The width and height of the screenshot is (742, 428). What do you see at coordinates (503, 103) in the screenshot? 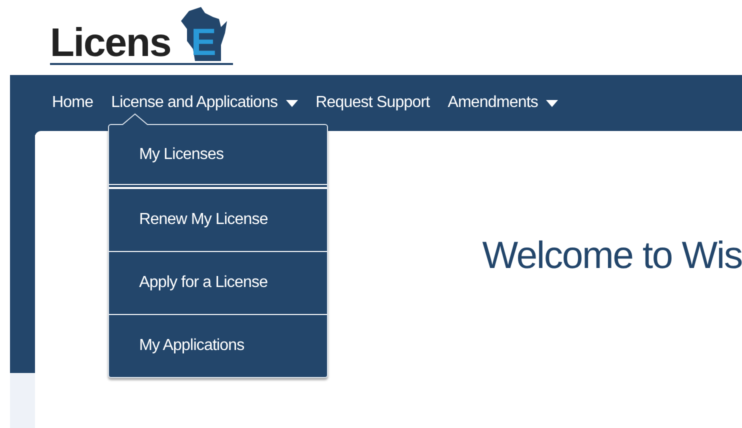
I see `nav-link: Amendments` at bounding box center [503, 103].